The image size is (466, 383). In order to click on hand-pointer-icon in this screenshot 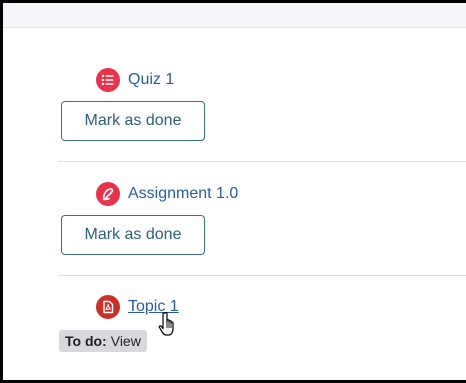, I will do `click(166, 323)`.